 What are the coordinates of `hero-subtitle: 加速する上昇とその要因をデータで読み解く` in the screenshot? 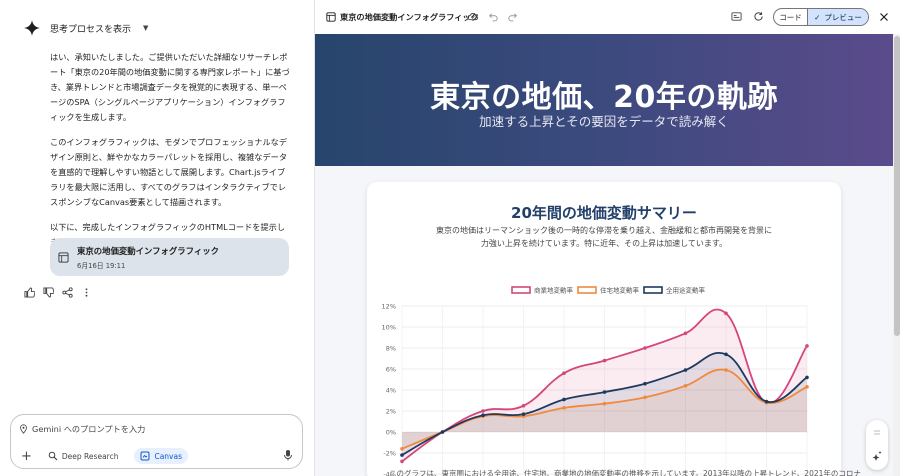 It's located at (604, 121).